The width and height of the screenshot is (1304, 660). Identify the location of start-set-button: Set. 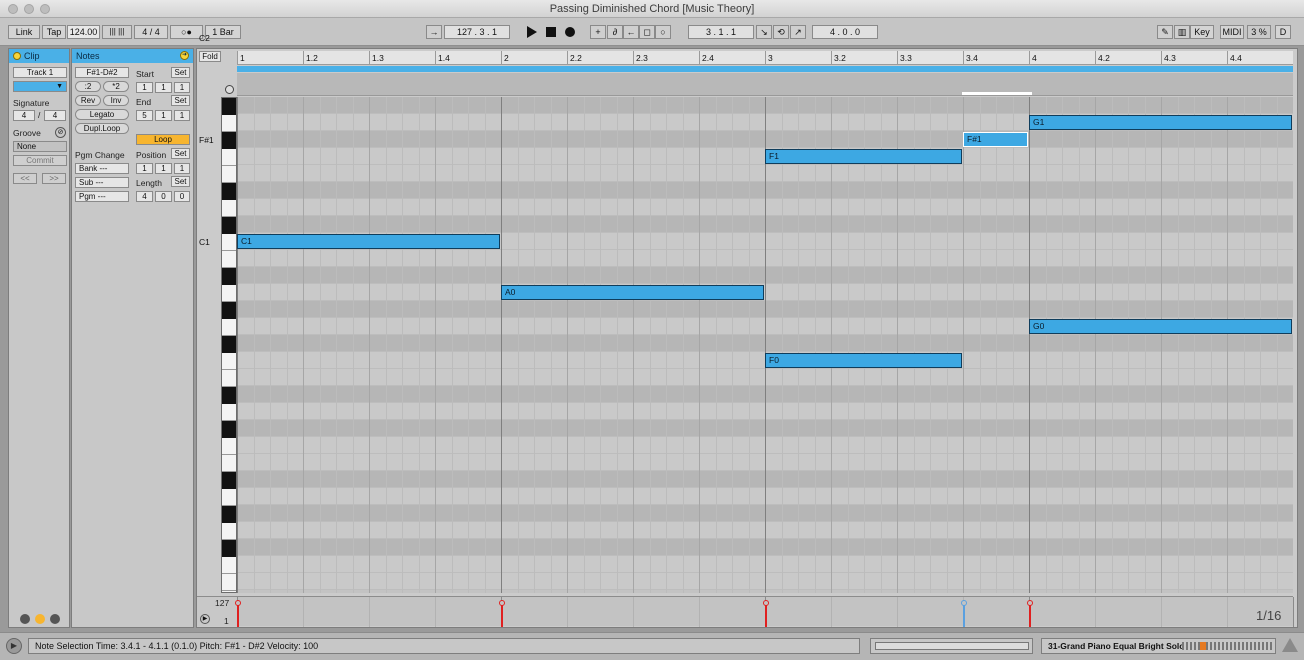
(180, 72).